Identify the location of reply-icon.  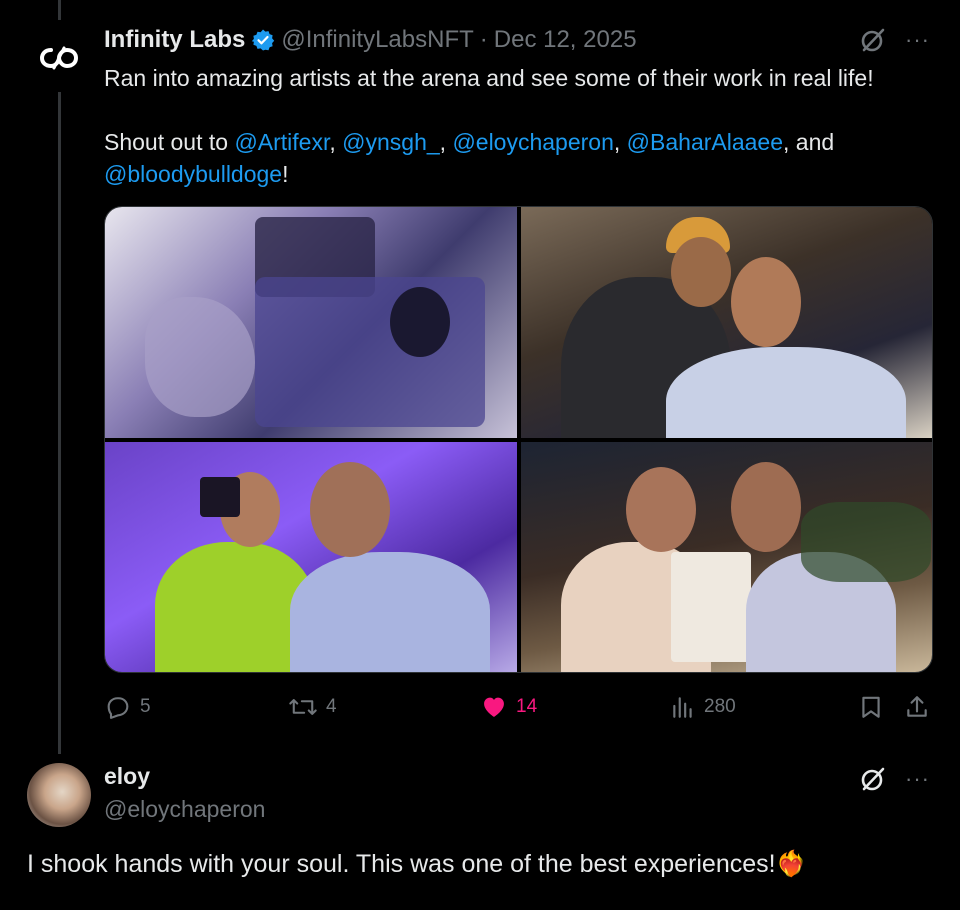
(118, 708).